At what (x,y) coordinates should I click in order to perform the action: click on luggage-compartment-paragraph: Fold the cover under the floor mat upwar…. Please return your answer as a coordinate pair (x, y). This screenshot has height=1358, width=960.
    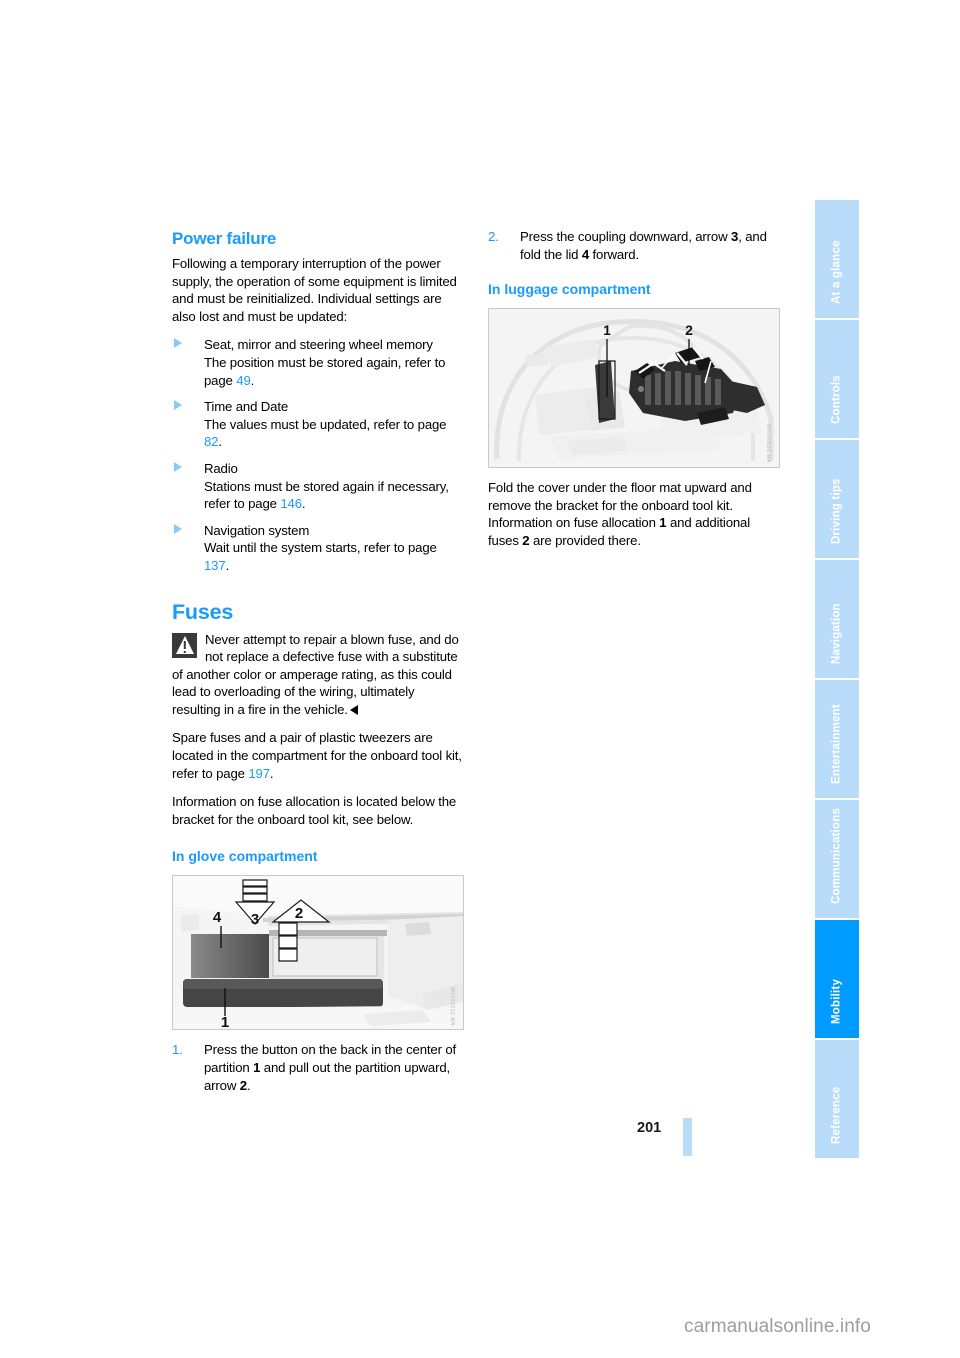
    Looking at the image, I should click on (634, 514).